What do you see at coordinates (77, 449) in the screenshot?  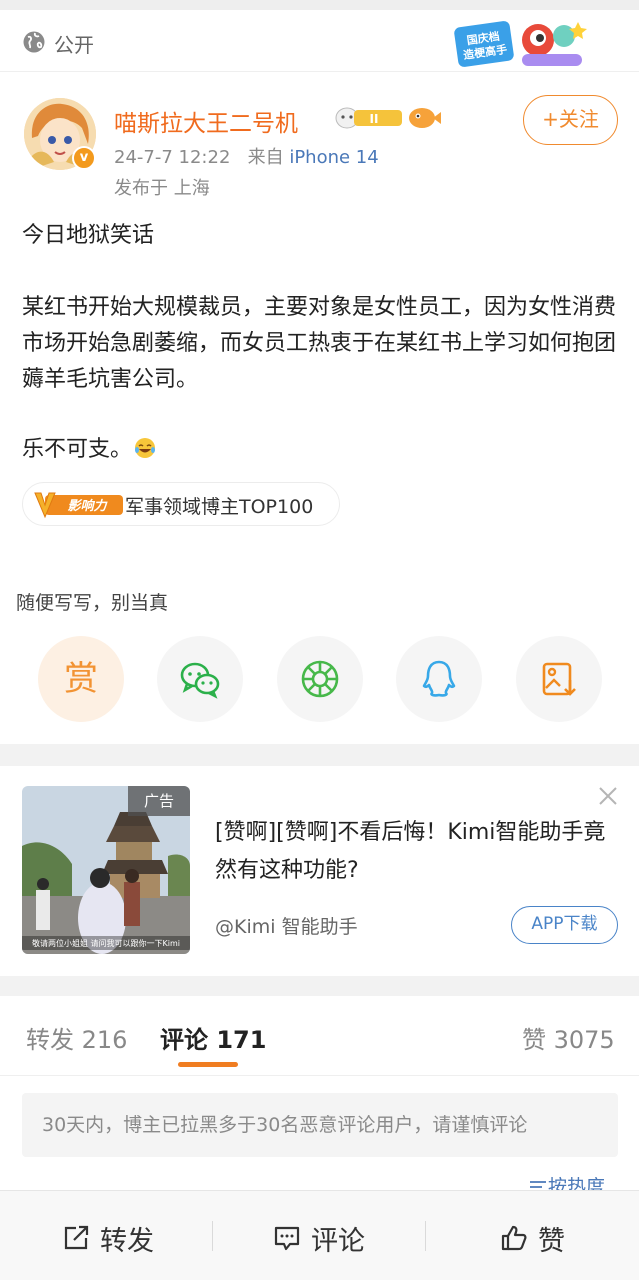 I see `post-line-3: 乐不可支。` at bounding box center [77, 449].